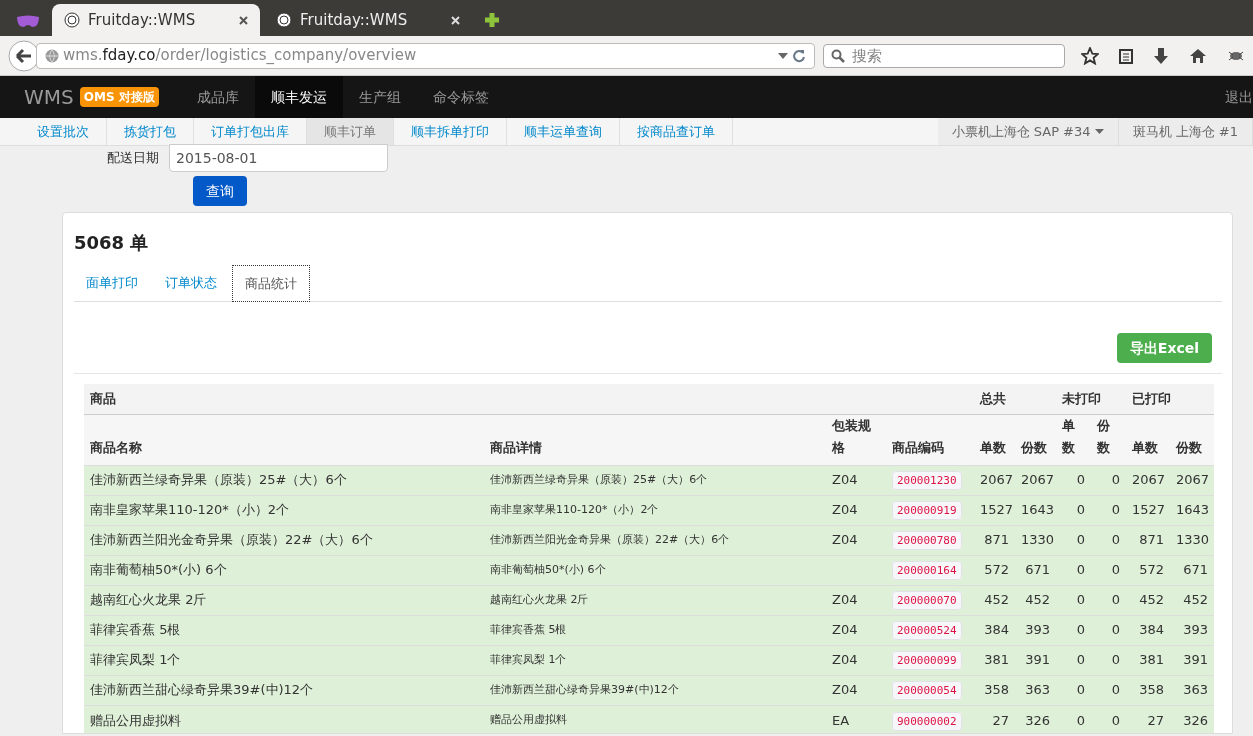 This screenshot has height=736, width=1253. What do you see at coordinates (927, 661) in the screenshot?
I see `product-code: 200000099` at bounding box center [927, 661].